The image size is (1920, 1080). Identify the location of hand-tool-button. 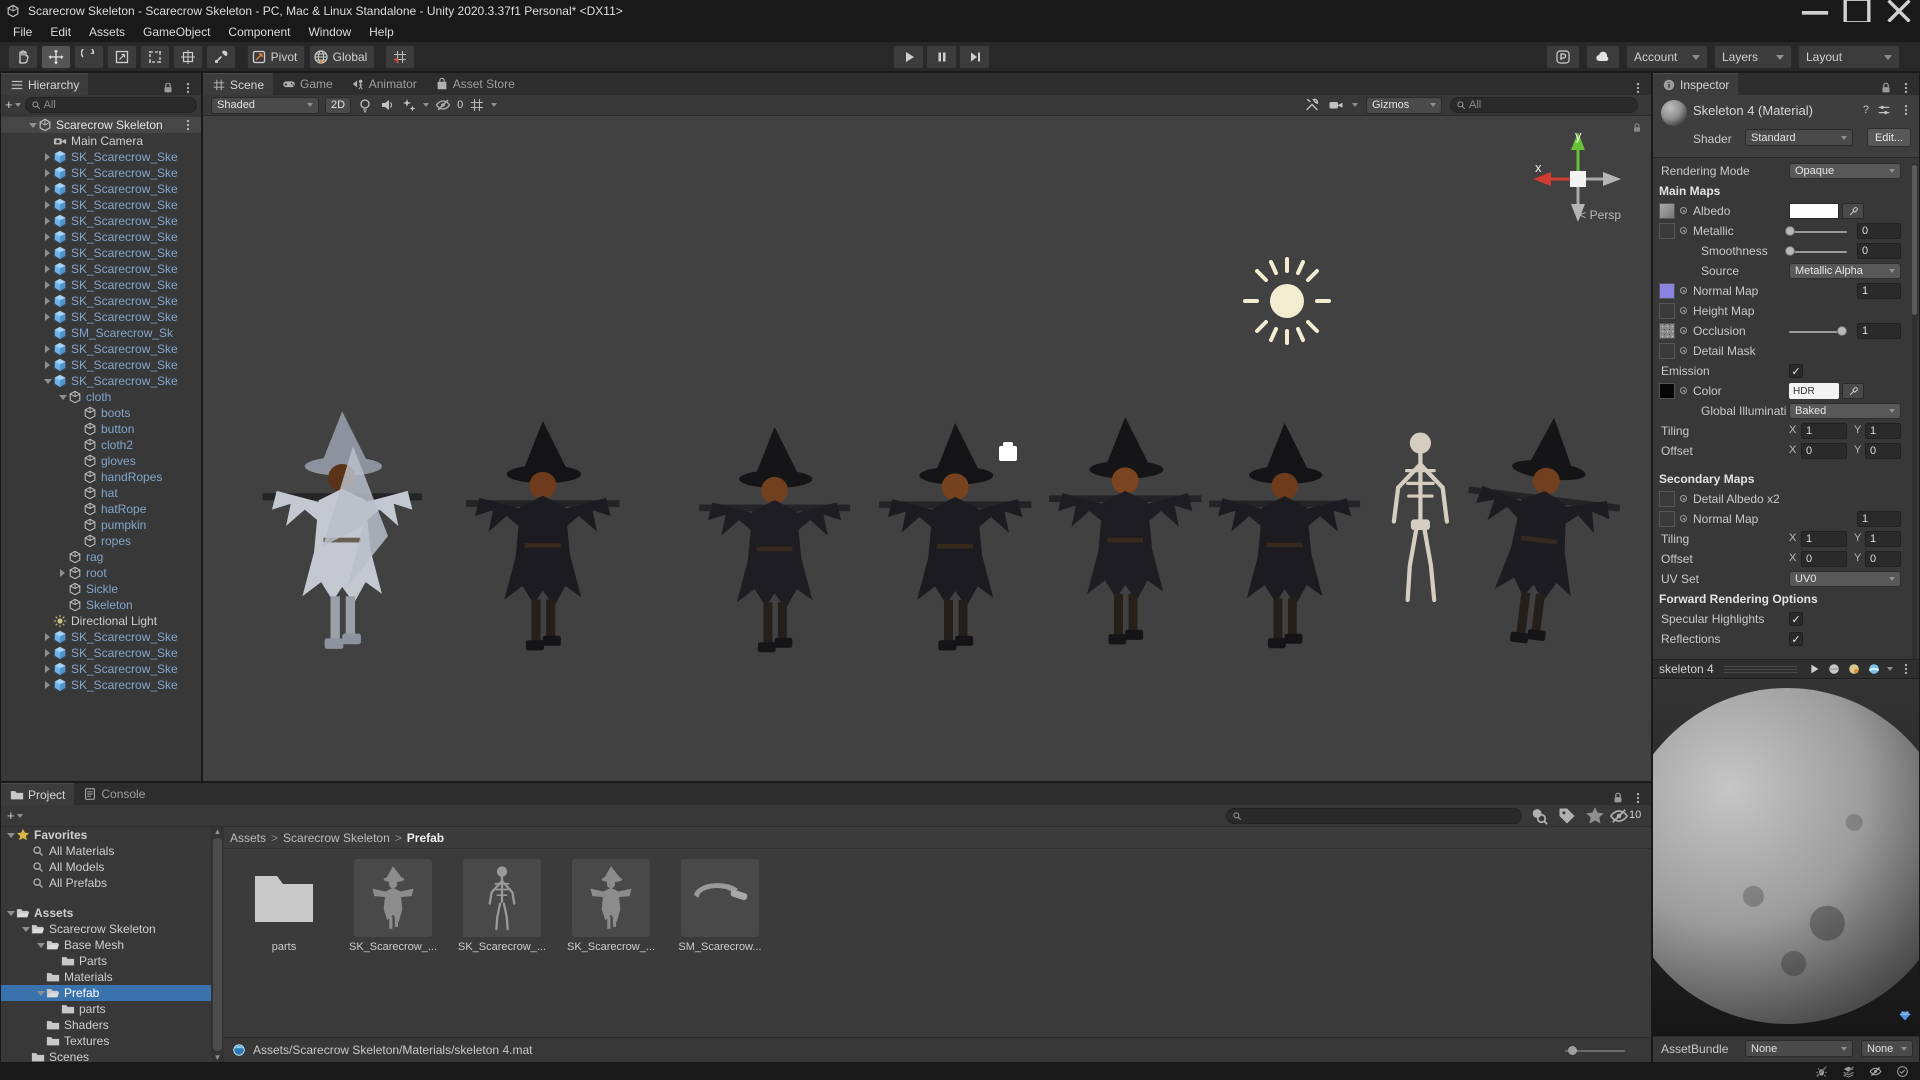
(23, 57).